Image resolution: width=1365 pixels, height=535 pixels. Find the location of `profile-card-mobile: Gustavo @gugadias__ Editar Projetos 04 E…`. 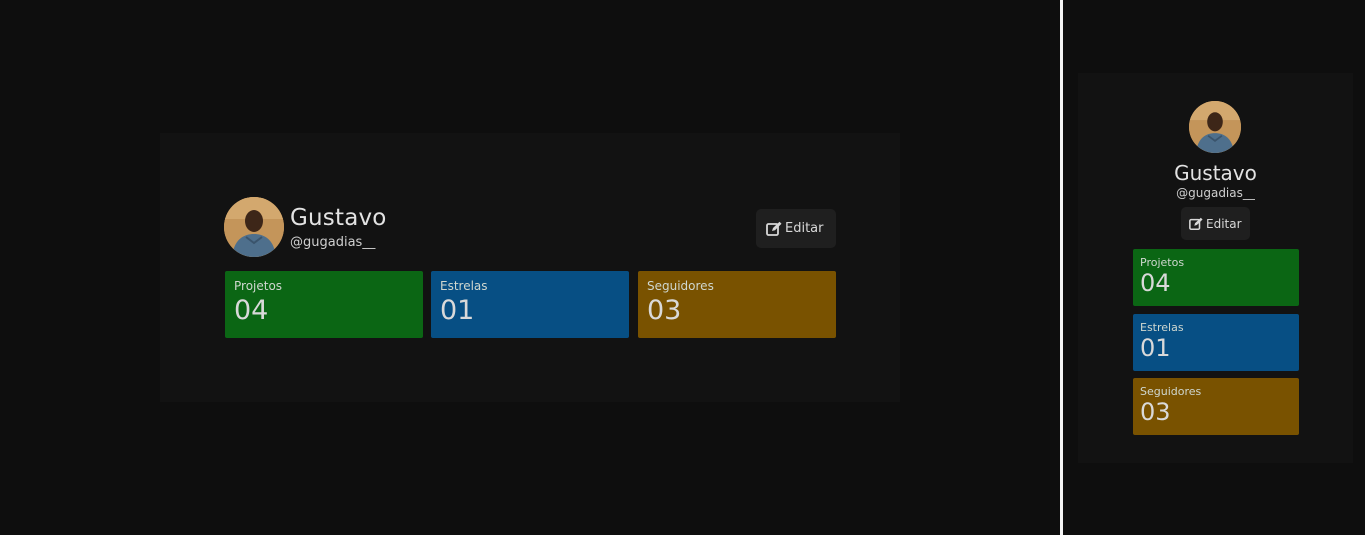

profile-card-mobile: Gustavo @gugadias__ Editar Projetos 04 E… is located at coordinates (1215, 268).